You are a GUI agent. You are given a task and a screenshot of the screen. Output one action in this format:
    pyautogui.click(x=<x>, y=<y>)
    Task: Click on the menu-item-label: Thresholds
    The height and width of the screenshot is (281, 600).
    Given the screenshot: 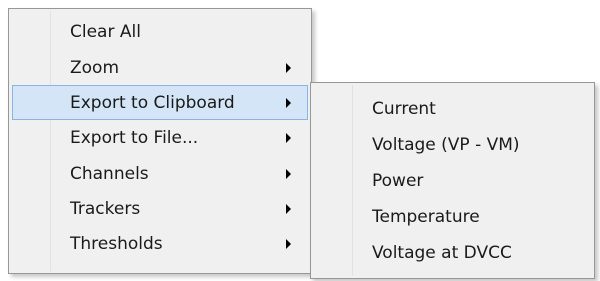 What is the action you would take?
    pyautogui.click(x=116, y=243)
    